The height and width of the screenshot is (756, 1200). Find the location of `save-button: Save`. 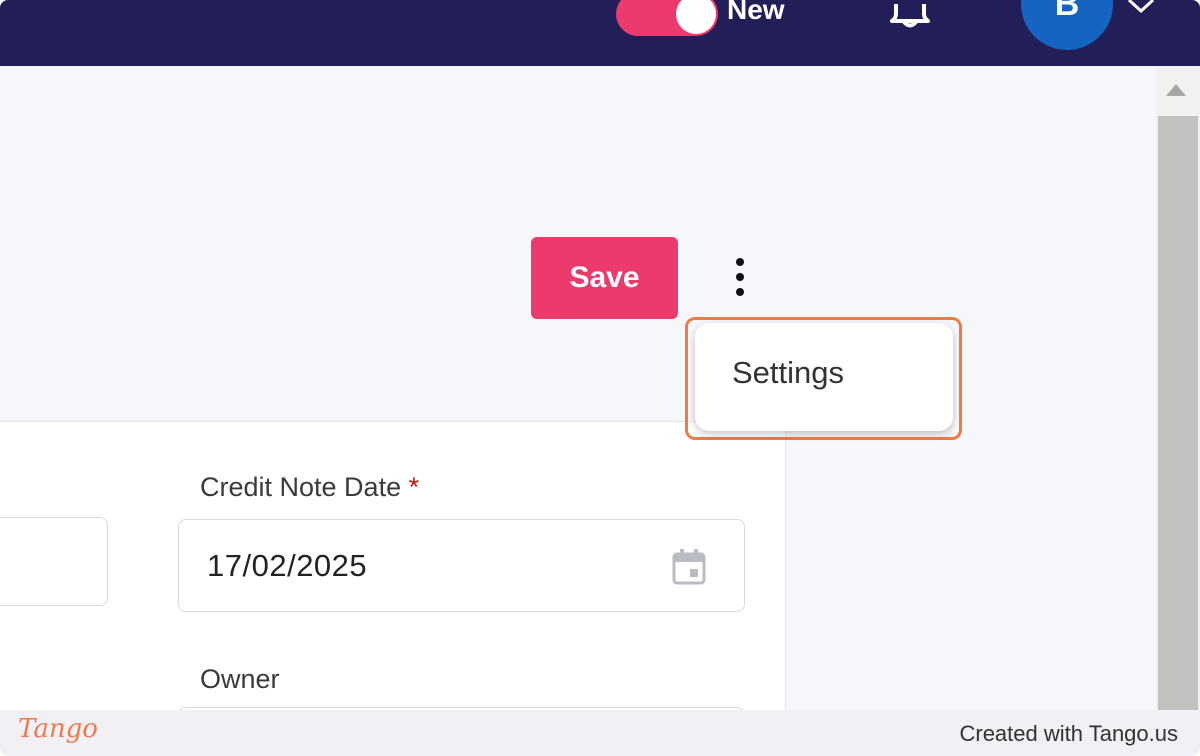

save-button: Save is located at coordinates (604, 278).